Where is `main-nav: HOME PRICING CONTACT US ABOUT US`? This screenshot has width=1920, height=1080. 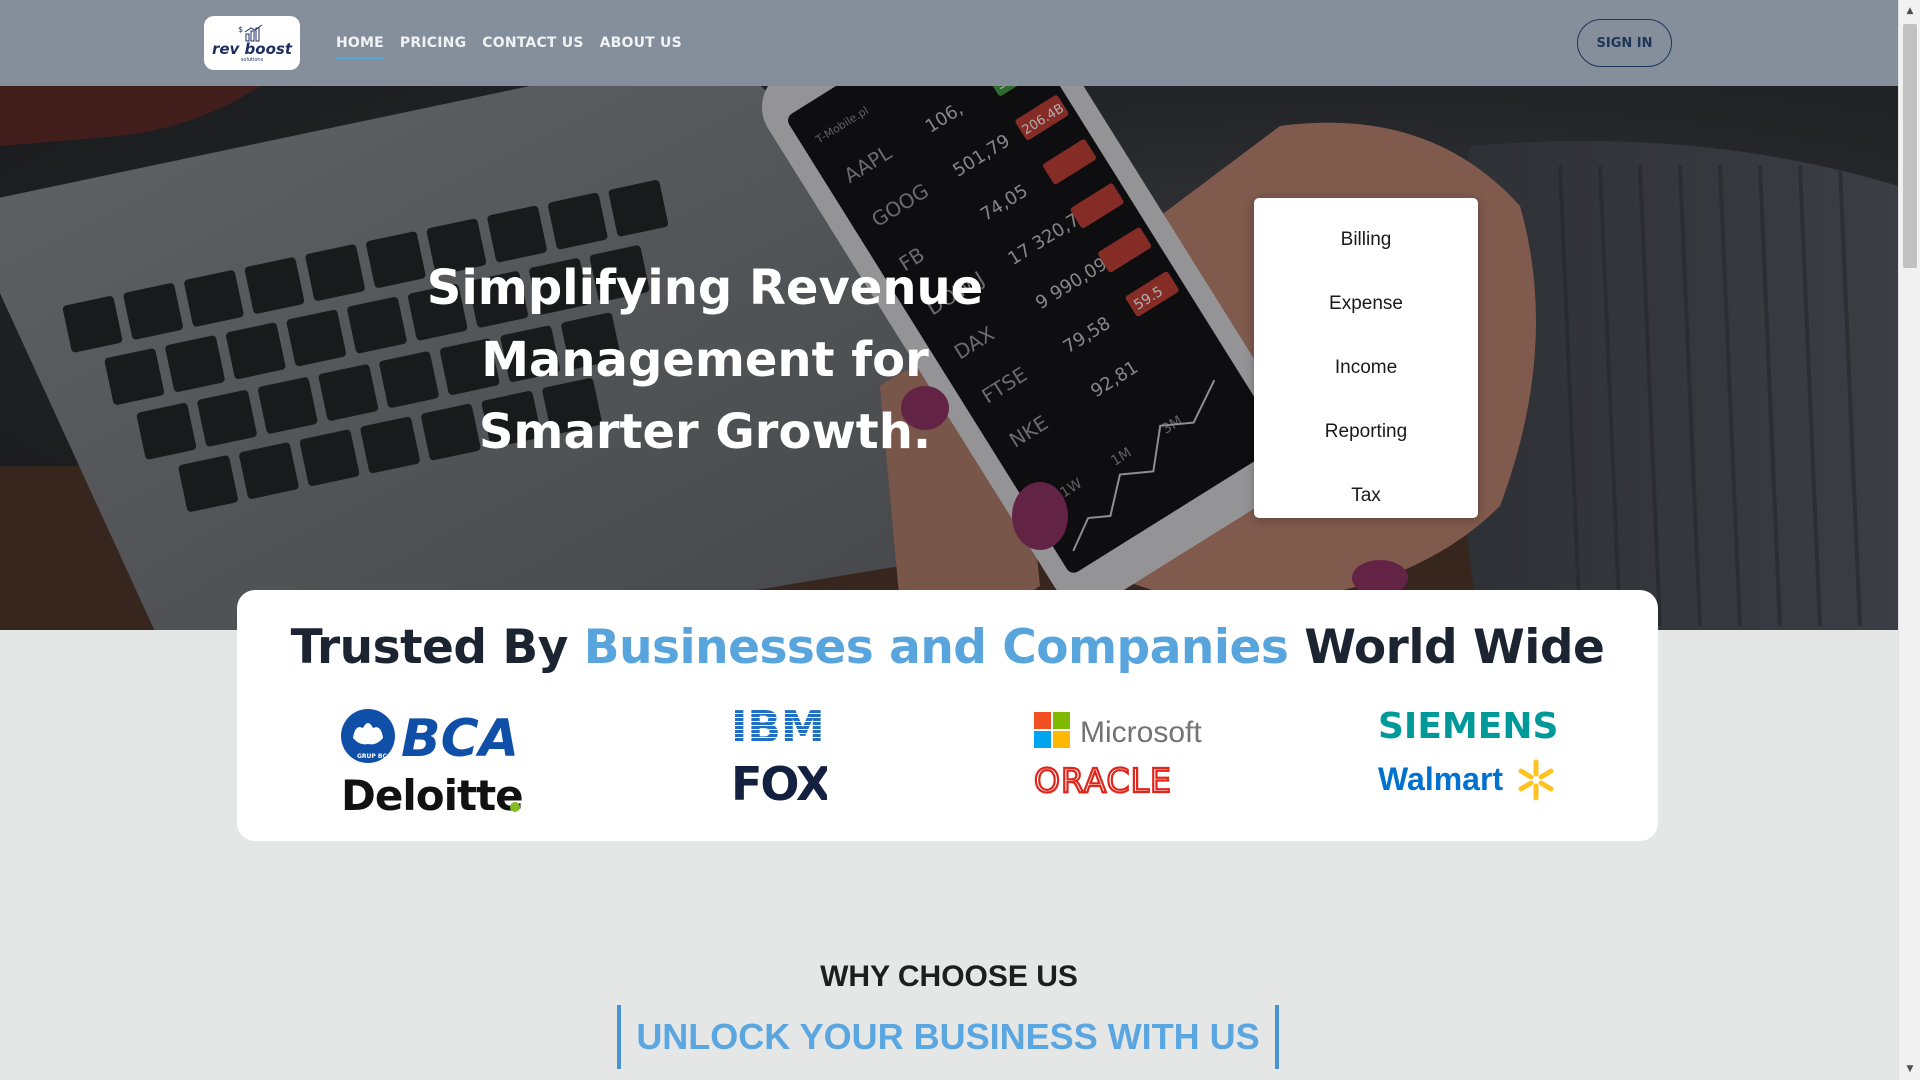
main-nav: HOME PRICING CONTACT US ABOUT US is located at coordinates (509, 43).